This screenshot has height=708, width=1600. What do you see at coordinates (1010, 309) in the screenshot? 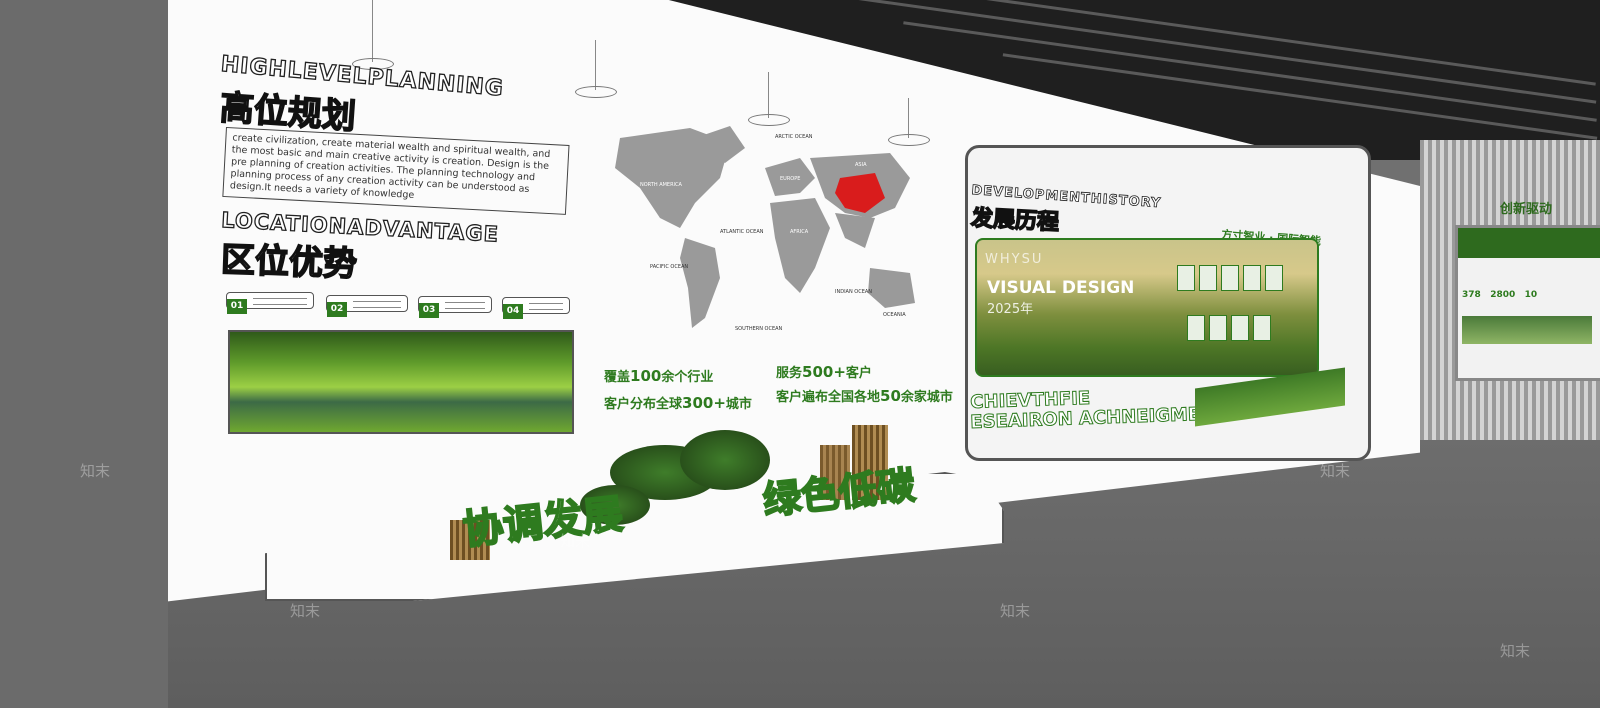
I see `banner-year: 2025年` at bounding box center [1010, 309].